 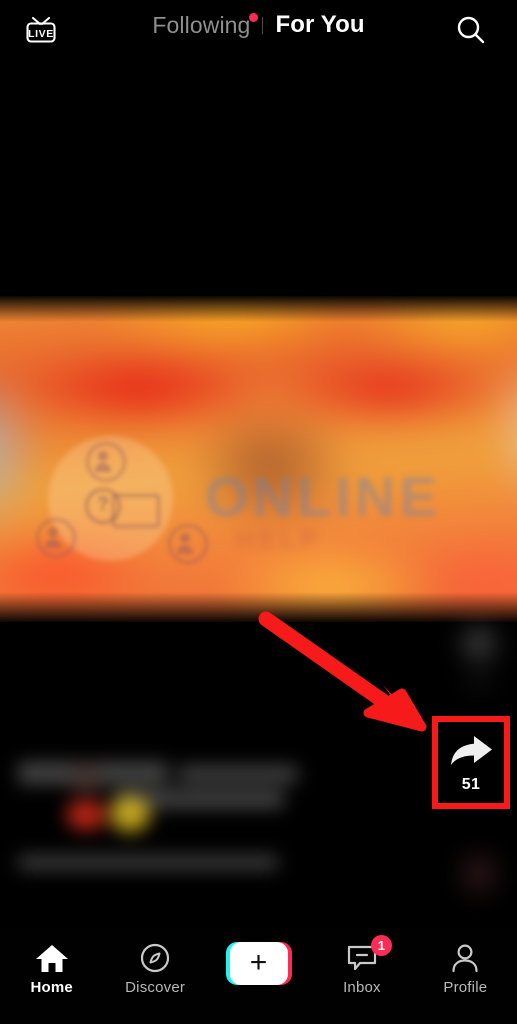 I want to click on nav-item-inbox: 1 Inbox, so click(x=361, y=976).